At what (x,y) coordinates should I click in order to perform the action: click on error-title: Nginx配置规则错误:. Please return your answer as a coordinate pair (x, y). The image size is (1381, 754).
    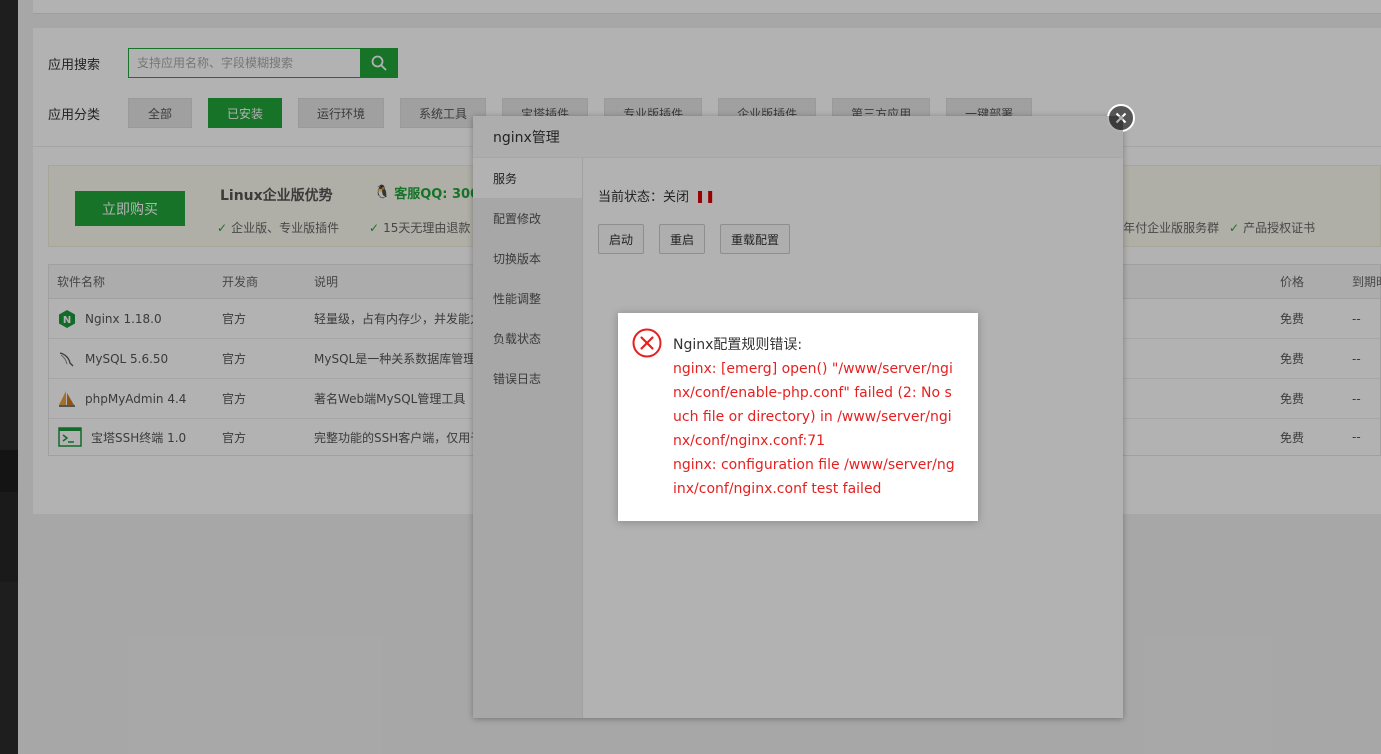
    Looking at the image, I should click on (738, 345).